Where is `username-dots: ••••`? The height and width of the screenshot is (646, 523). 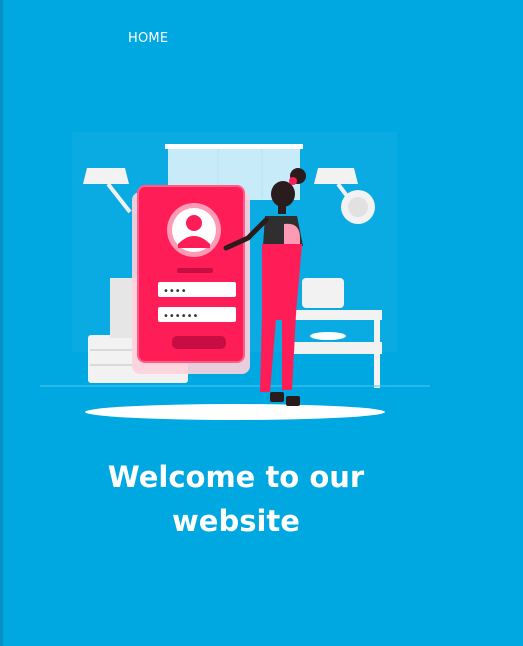
username-dots: •••• is located at coordinates (175, 291).